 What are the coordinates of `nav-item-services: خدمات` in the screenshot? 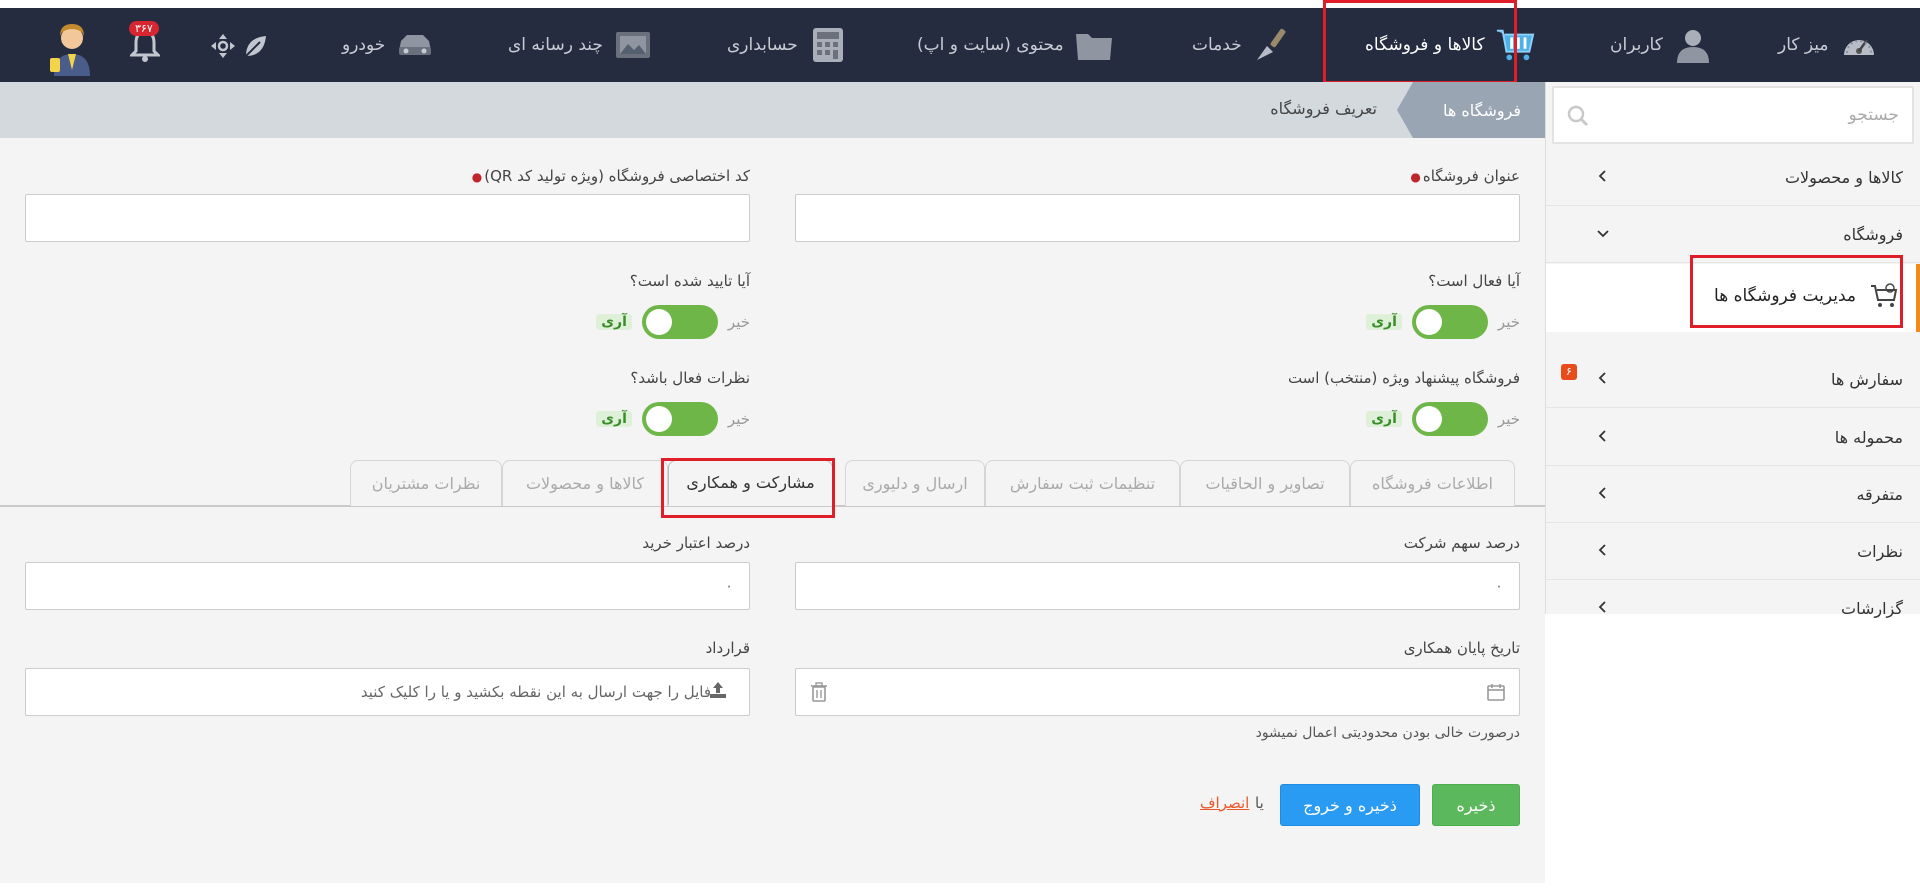 It's located at (1242, 45).